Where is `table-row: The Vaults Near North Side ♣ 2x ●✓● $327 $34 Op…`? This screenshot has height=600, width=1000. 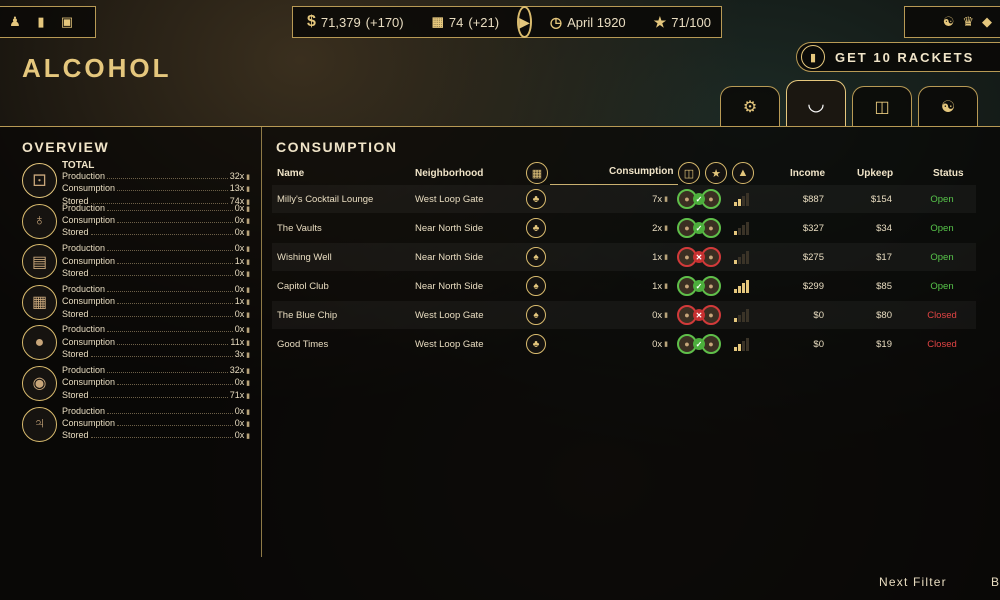
table-row: The Vaults Near North Side ♣ 2x ●✓● $327 $34 Op… is located at coordinates (624, 228).